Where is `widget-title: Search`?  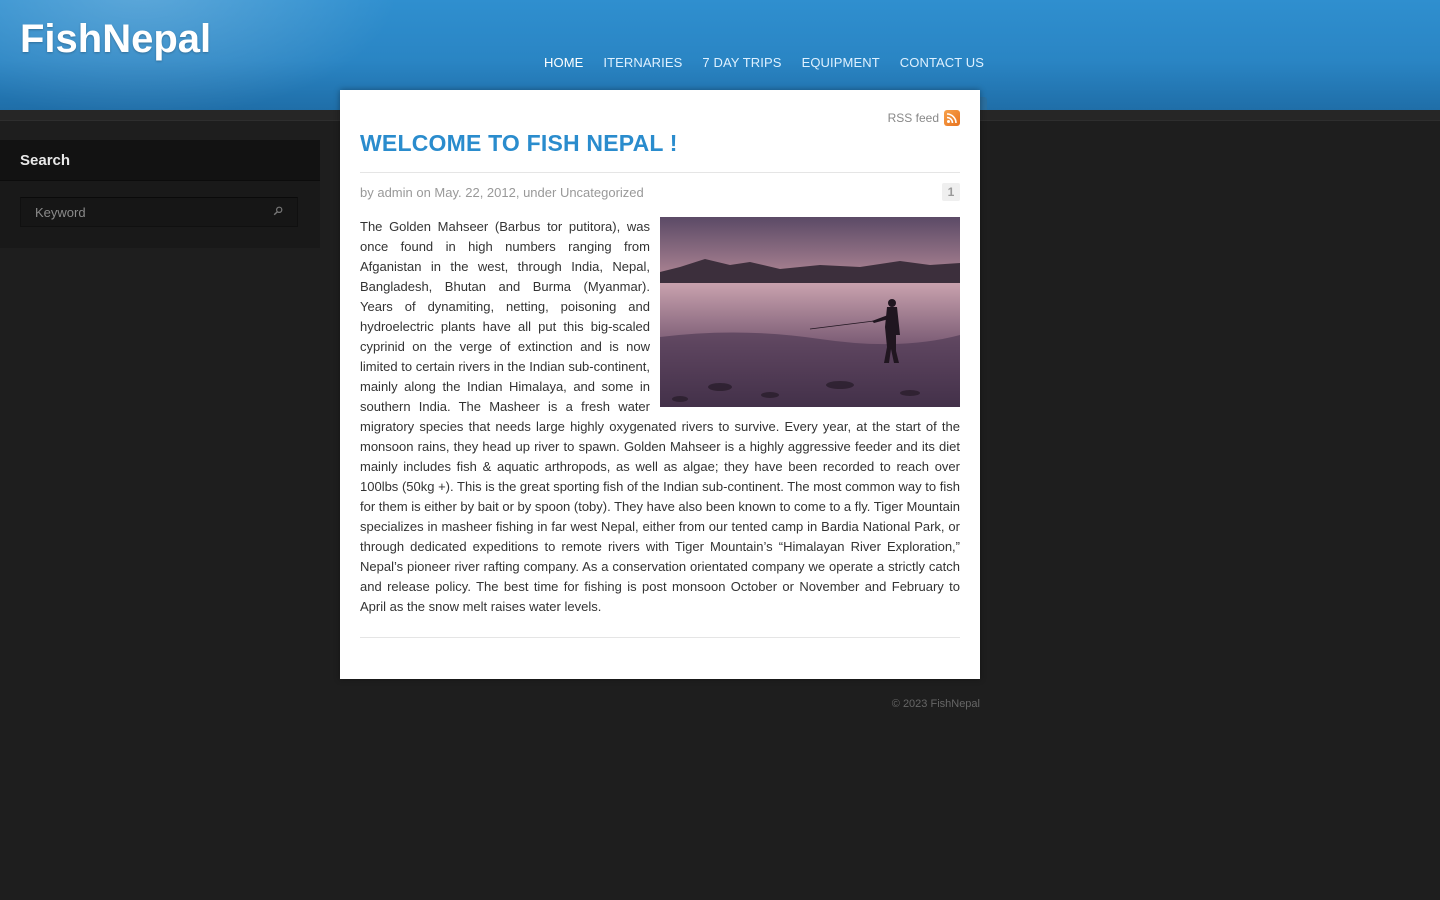 widget-title: Search is located at coordinates (45, 160).